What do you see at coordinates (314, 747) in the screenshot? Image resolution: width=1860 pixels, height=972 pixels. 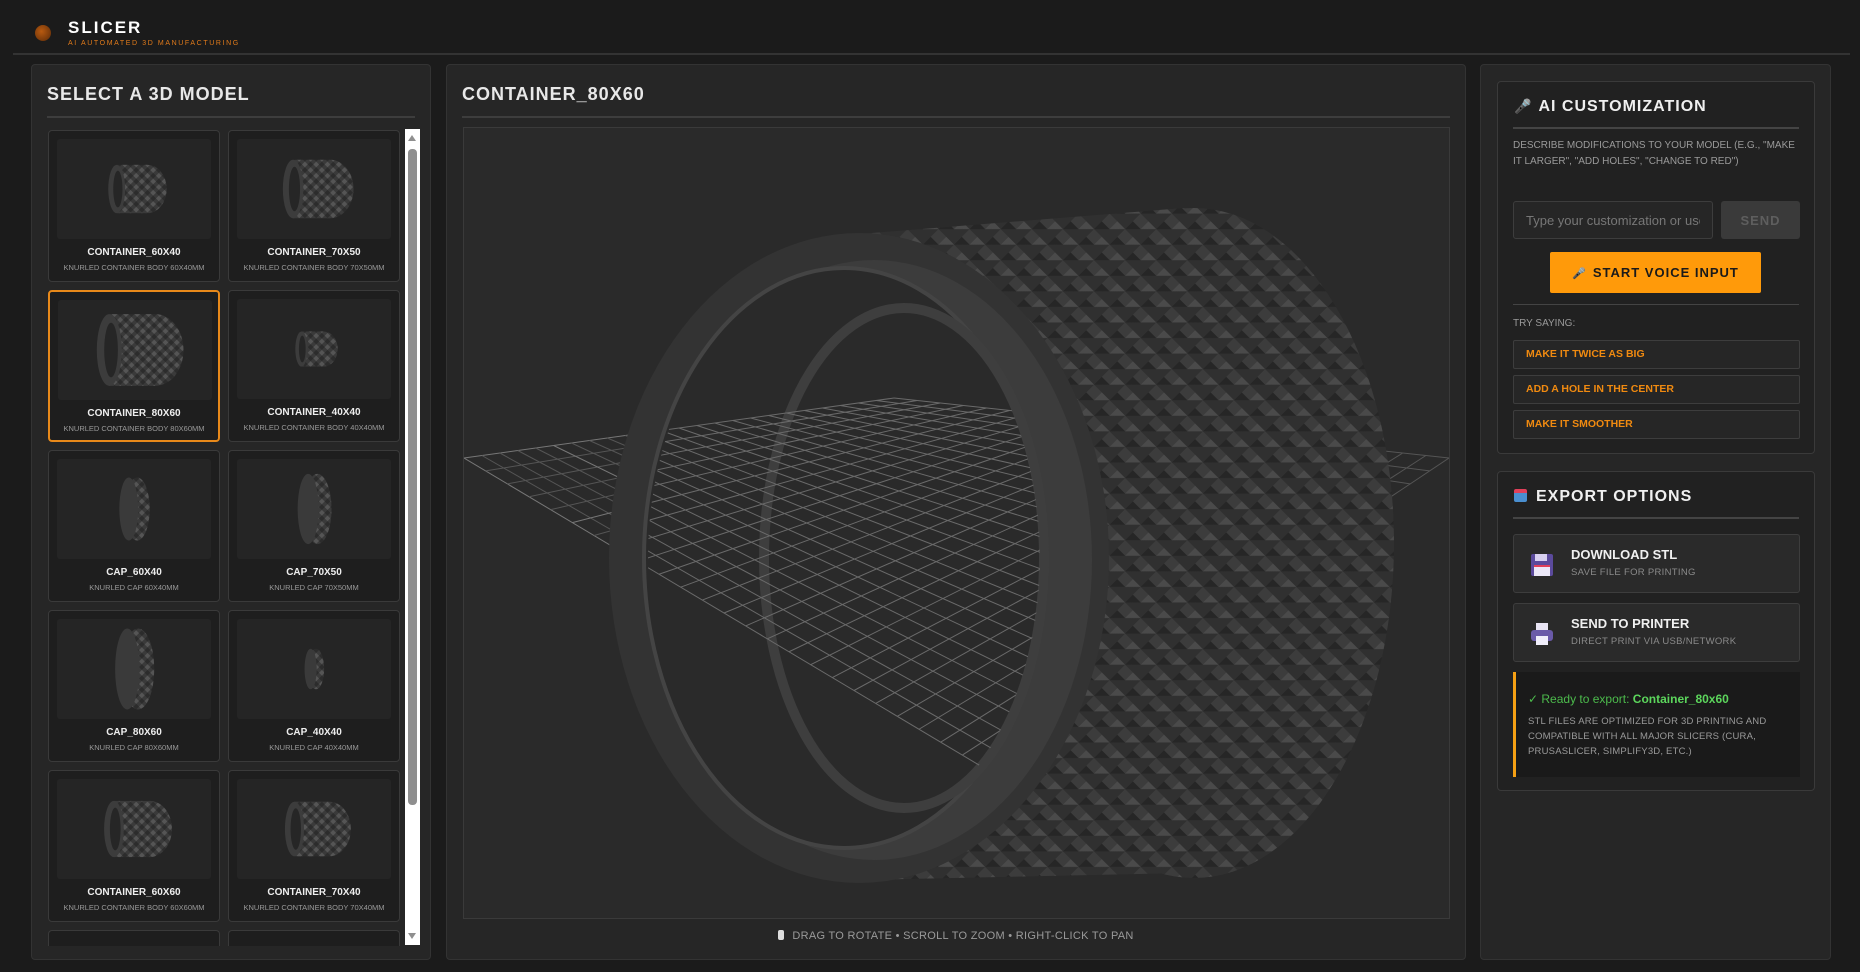 I see `model-description: KNURLED CAP 40X40MM` at bounding box center [314, 747].